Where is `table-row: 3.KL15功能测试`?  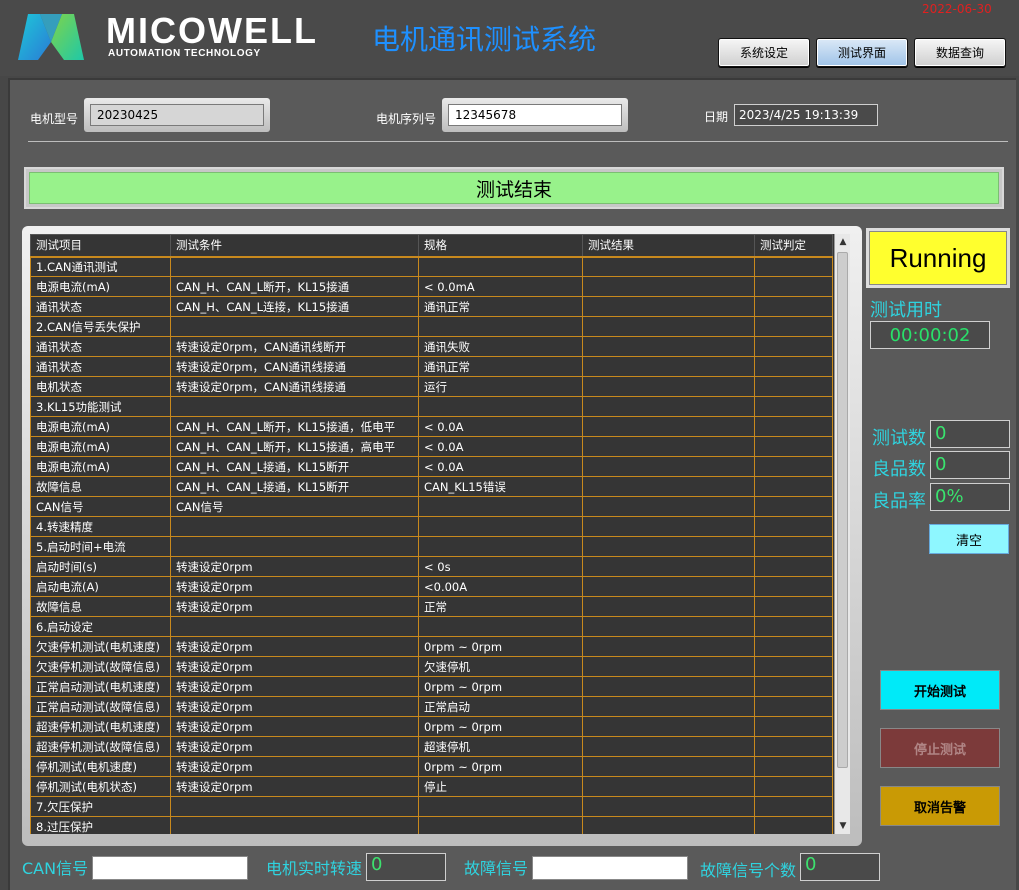
table-row: 3.KL15功能测试 is located at coordinates (431, 406).